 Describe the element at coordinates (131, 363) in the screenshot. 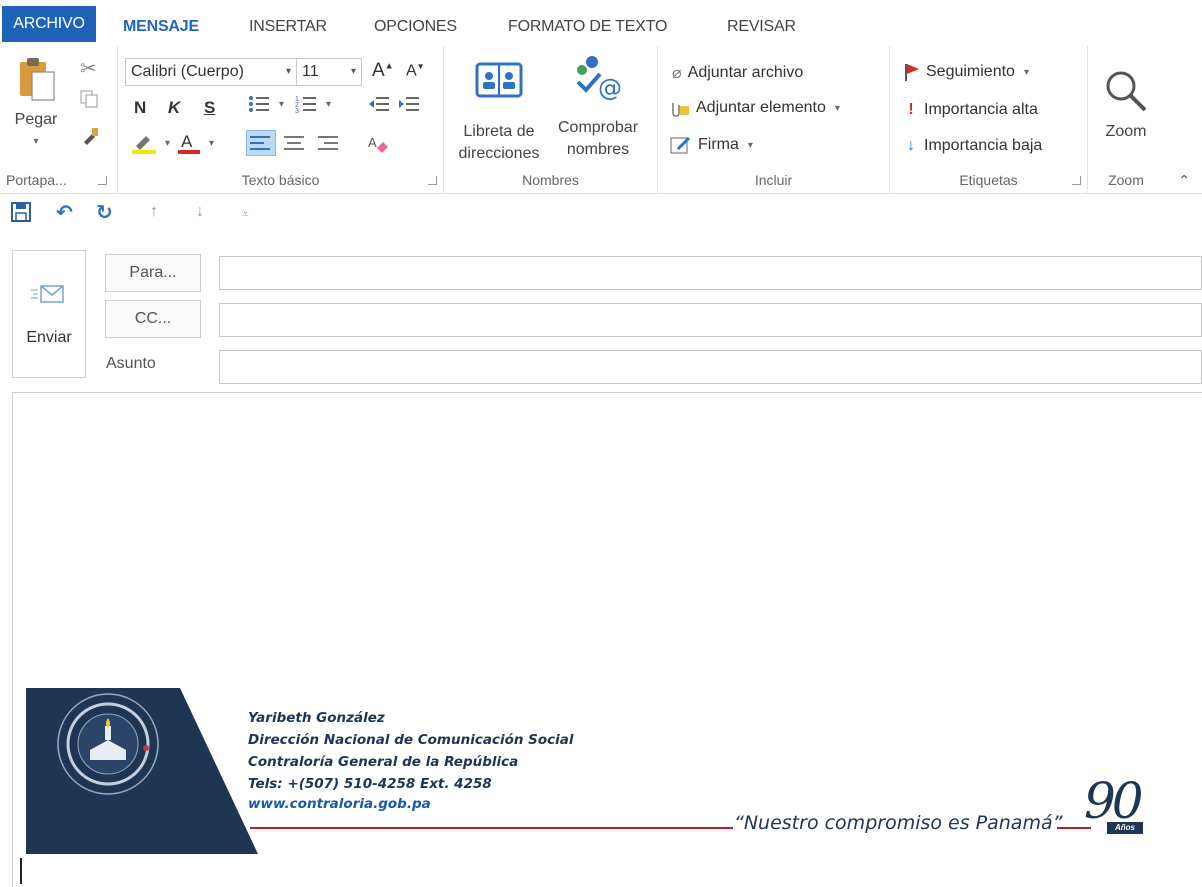

I see `subject-label: Asunto` at that location.